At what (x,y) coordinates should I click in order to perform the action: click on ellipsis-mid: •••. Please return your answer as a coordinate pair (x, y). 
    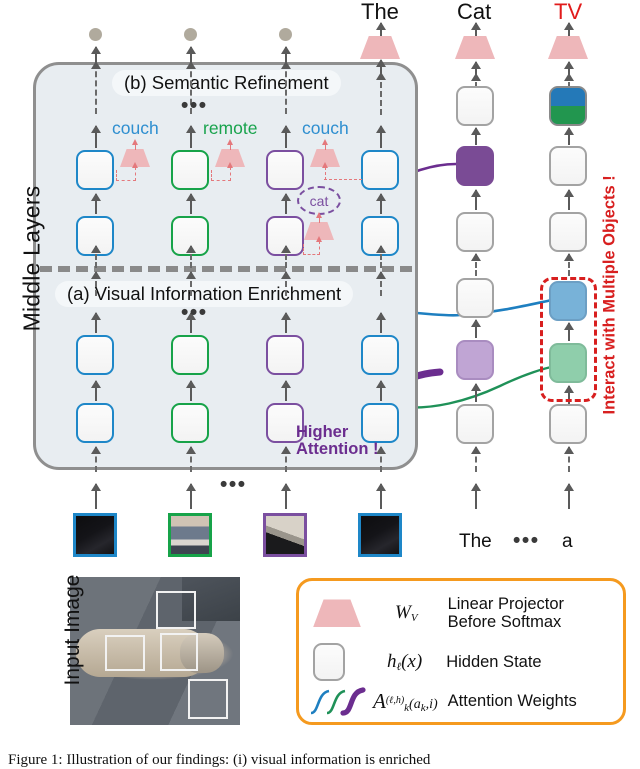
    Looking at the image, I should click on (194, 312).